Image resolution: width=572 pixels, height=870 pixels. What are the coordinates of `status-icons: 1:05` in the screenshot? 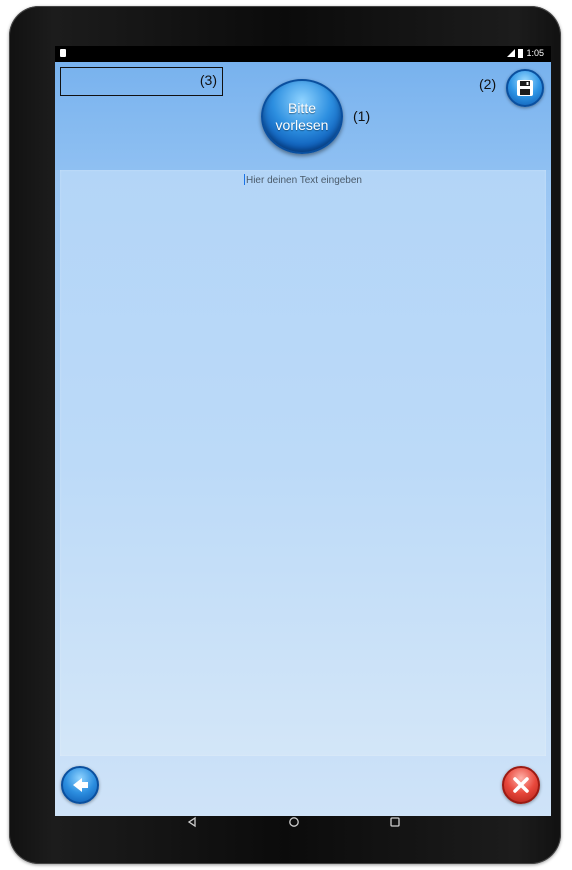 It's located at (525, 53).